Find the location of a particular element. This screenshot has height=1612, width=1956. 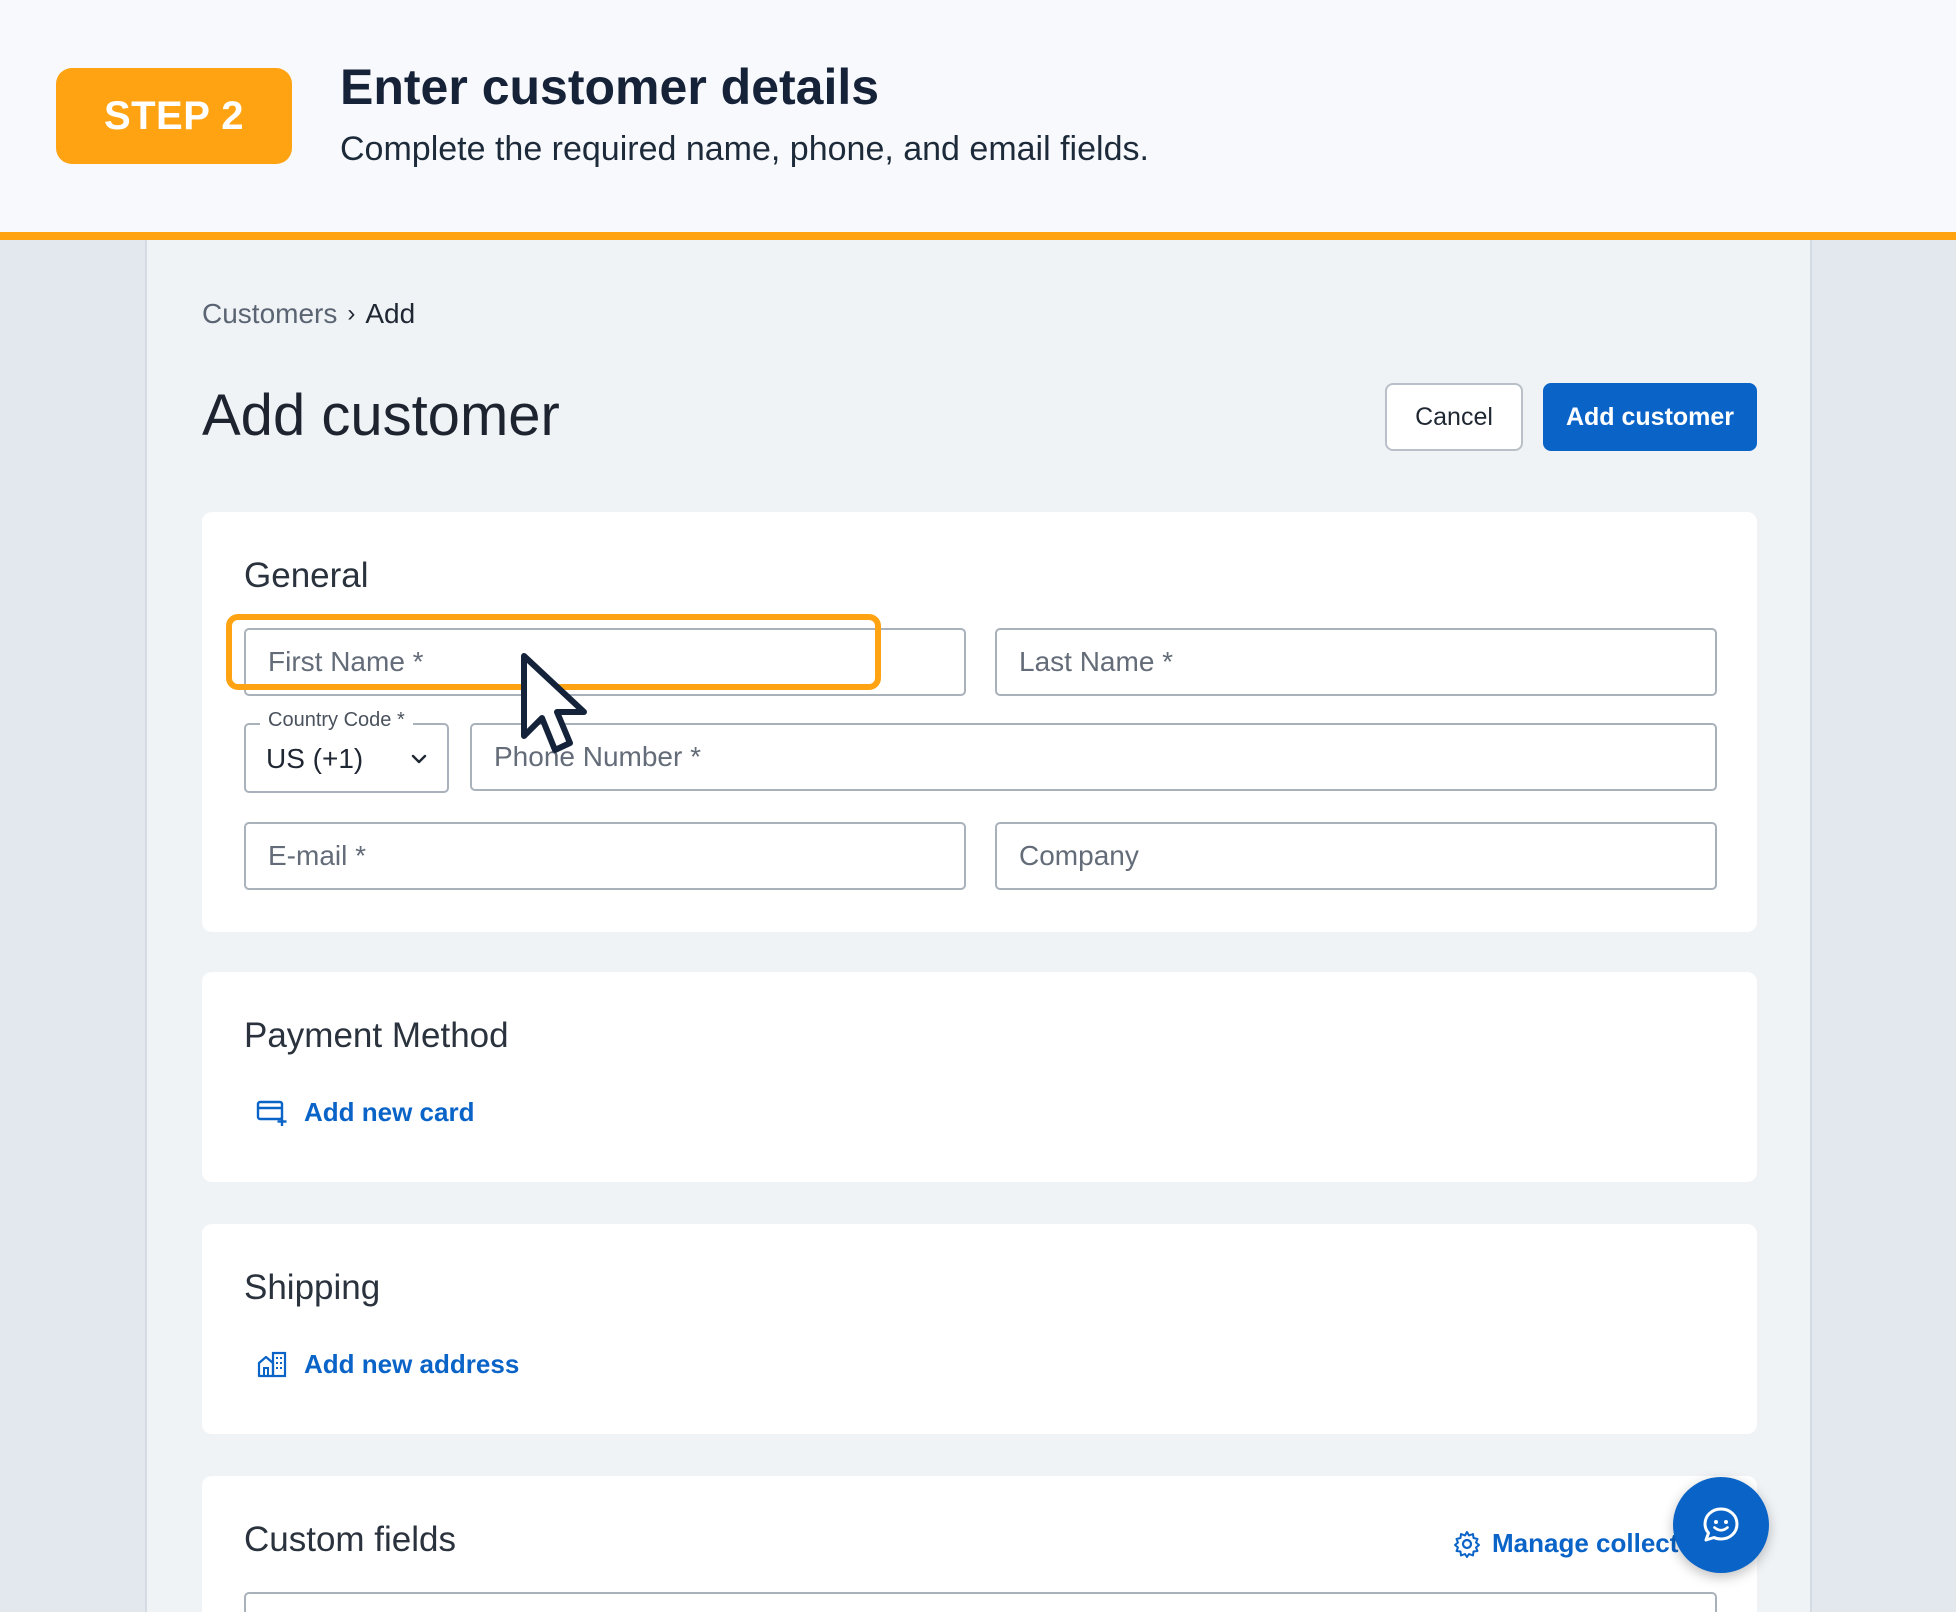

add-new-address-link: Add new address is located at coordinates (387, 1364).